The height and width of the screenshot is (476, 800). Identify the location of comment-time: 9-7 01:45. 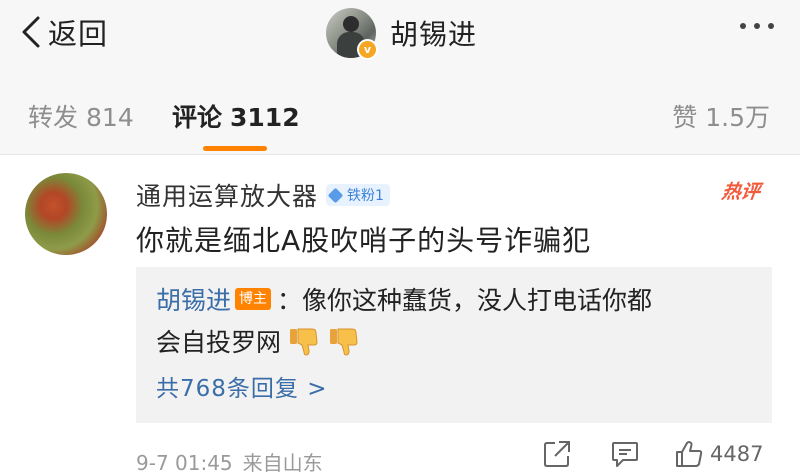
(184, 463).